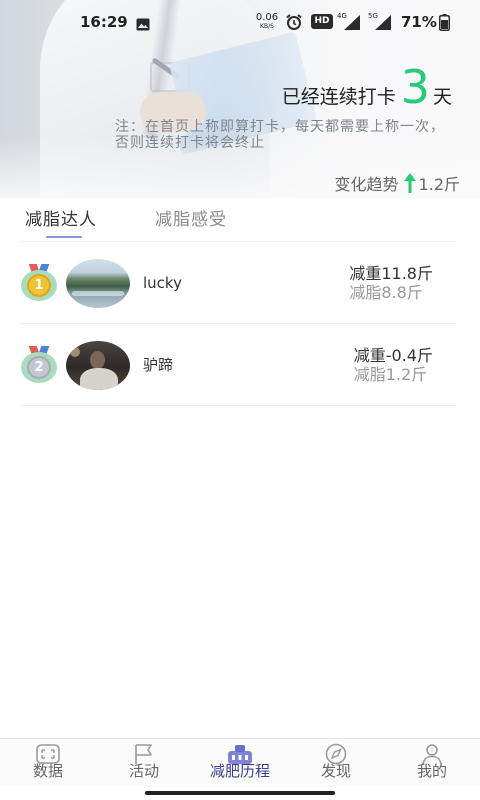 This screenshot has height=800, width=480. What do you see at coordinates (239, 771) in the screenshot?
I see `nav-label: 减肥历程` at bounding box center [239, 771].